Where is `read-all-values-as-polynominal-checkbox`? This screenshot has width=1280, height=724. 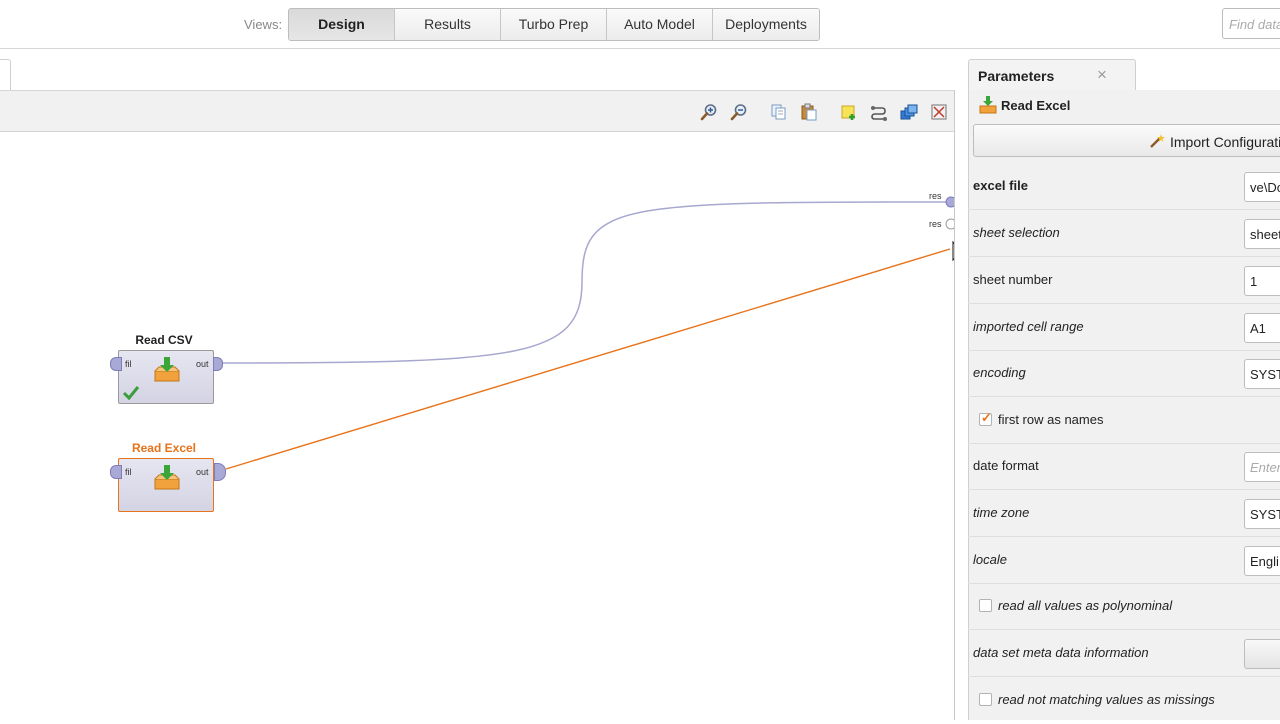 read-all-values-as-polynominal-checkbox is located at coordinates (985, 605).